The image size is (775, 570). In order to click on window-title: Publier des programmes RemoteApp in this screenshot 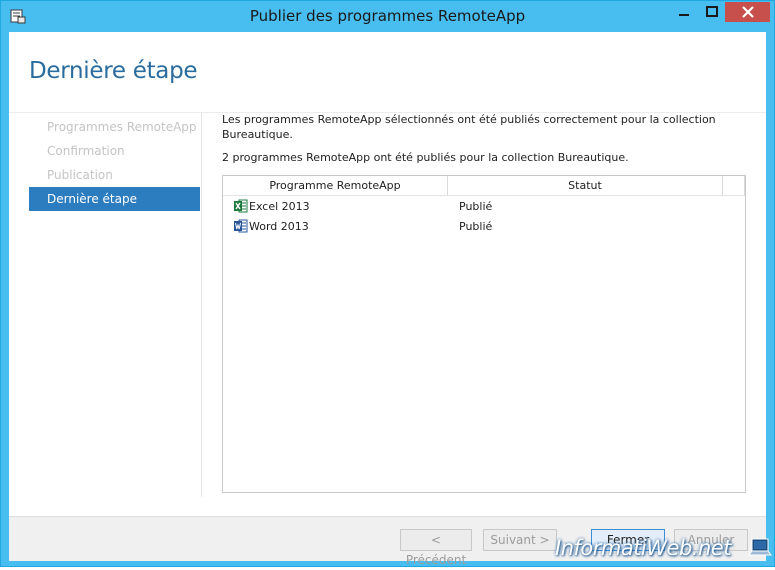, I will do `click(387, 16)`.